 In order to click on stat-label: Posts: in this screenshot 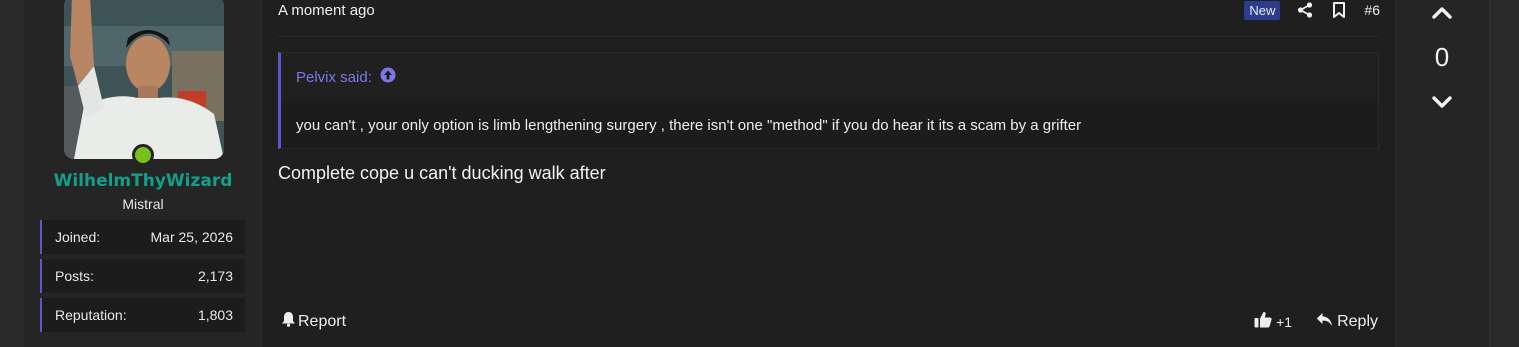, I will do `click(74, 276)`.